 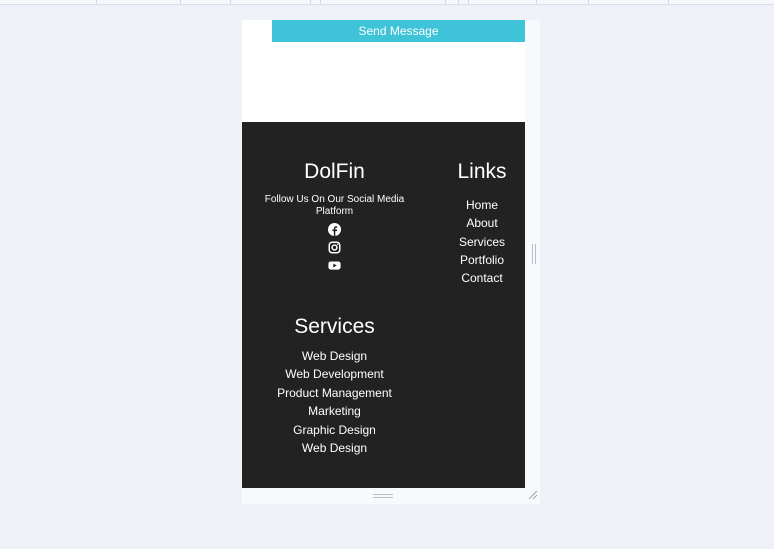 What do you see at coordinates (334, 374) in the screenshot?
I see `service-item-web-development: Web Development` at bounding box center [334, 374].